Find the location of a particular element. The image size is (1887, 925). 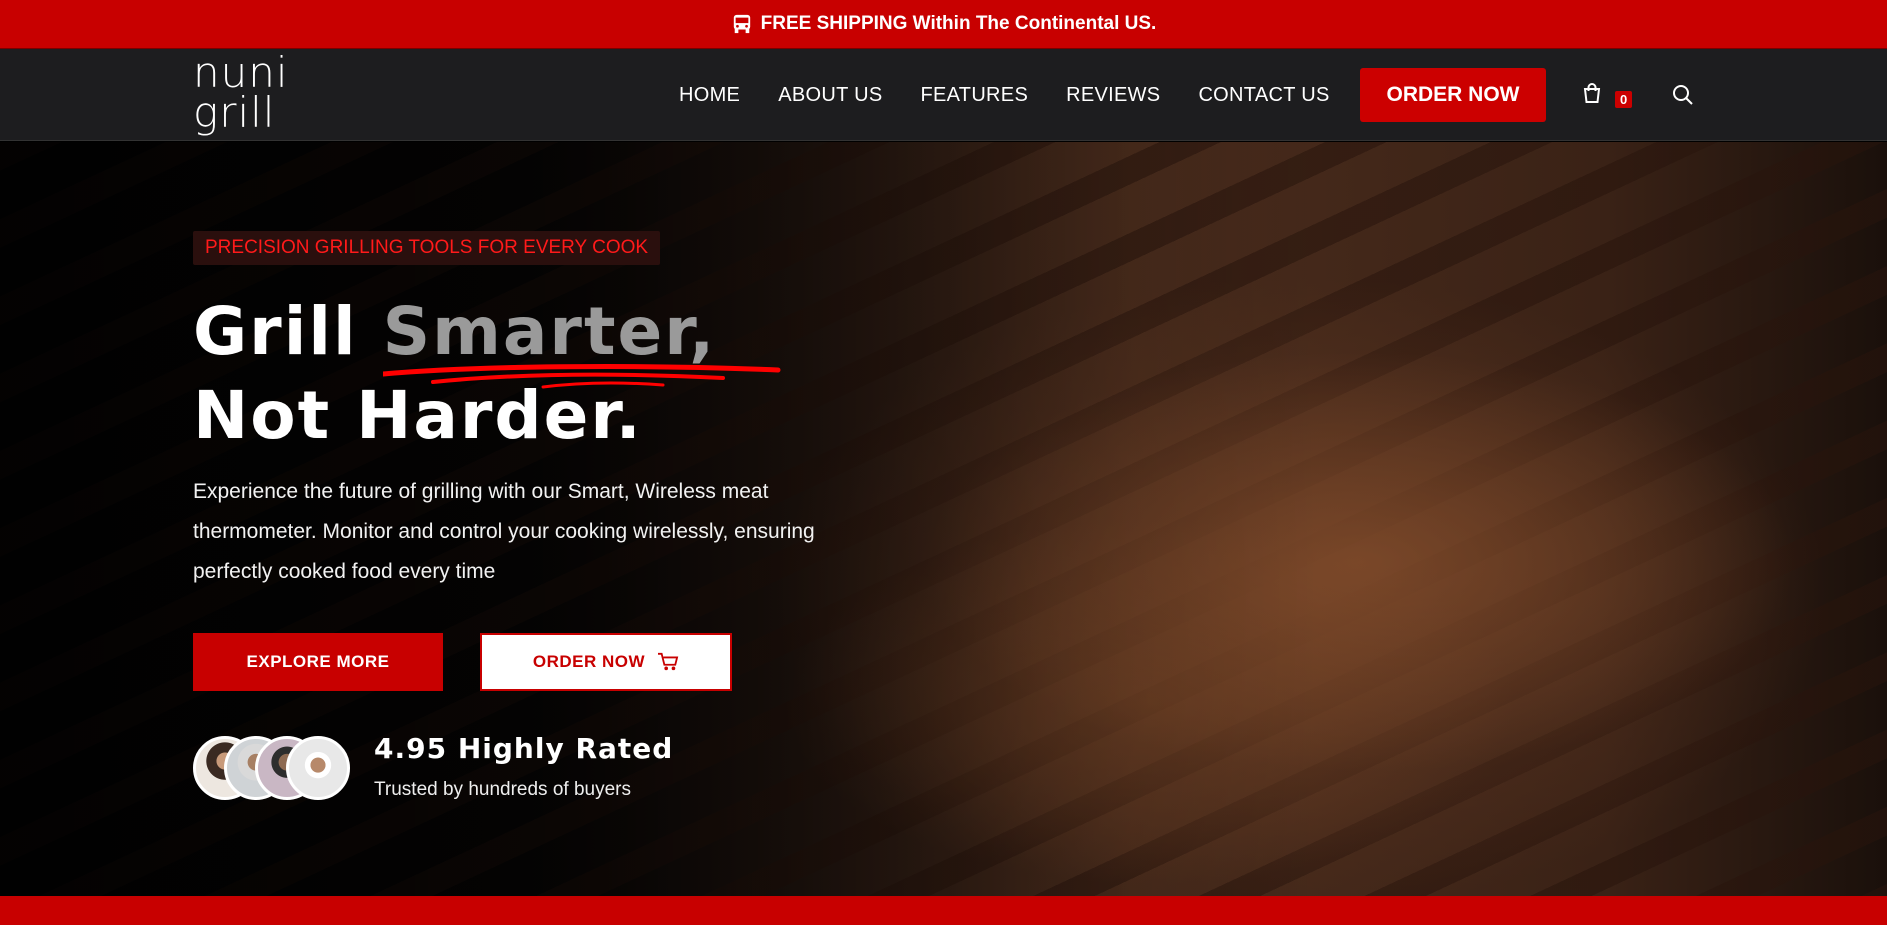

shipping-text: FREE SHIPPING Within The Continental US. is located at coordinates (958, 23).